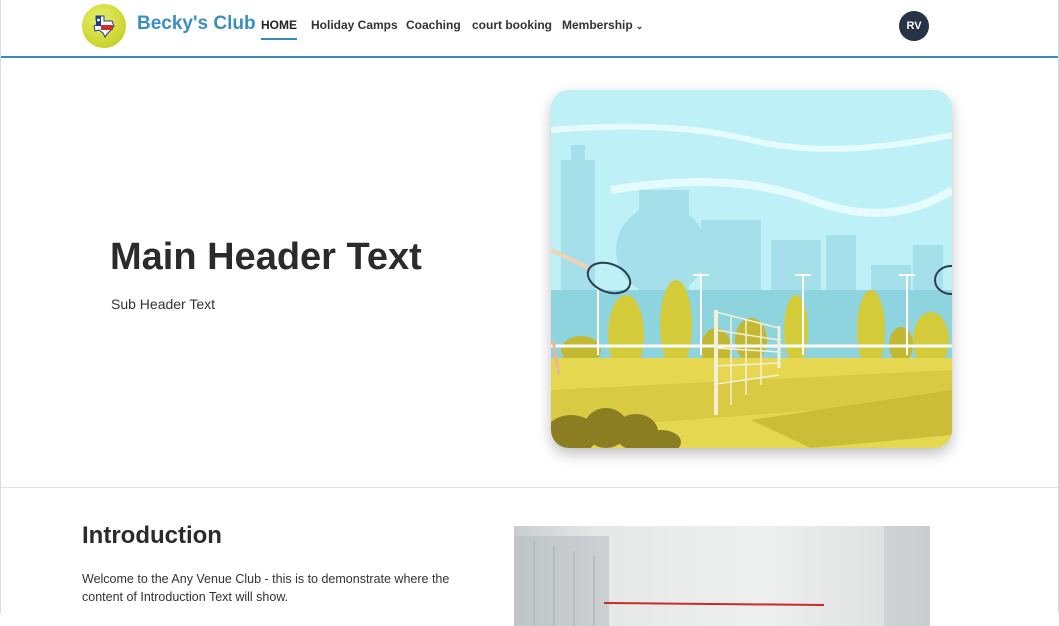 The image size is (1059, 626). I want to click on intro-title: Introduction, so click(152, 535).